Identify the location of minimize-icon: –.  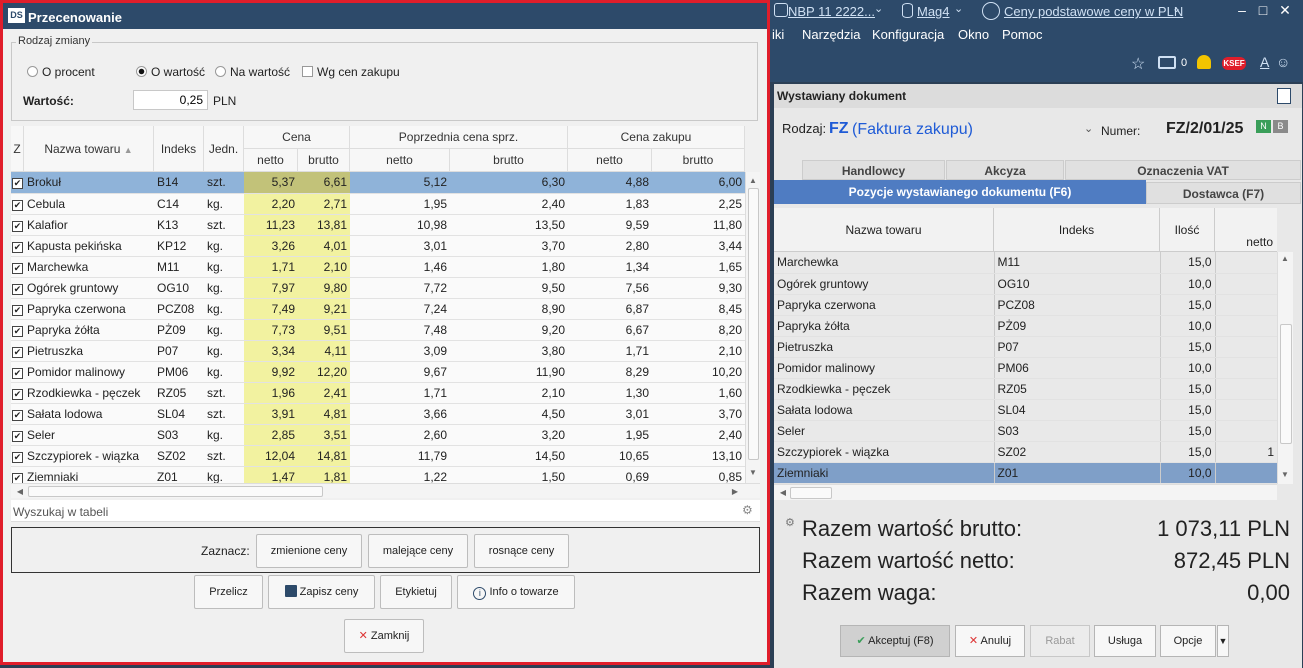
(1242, 10).